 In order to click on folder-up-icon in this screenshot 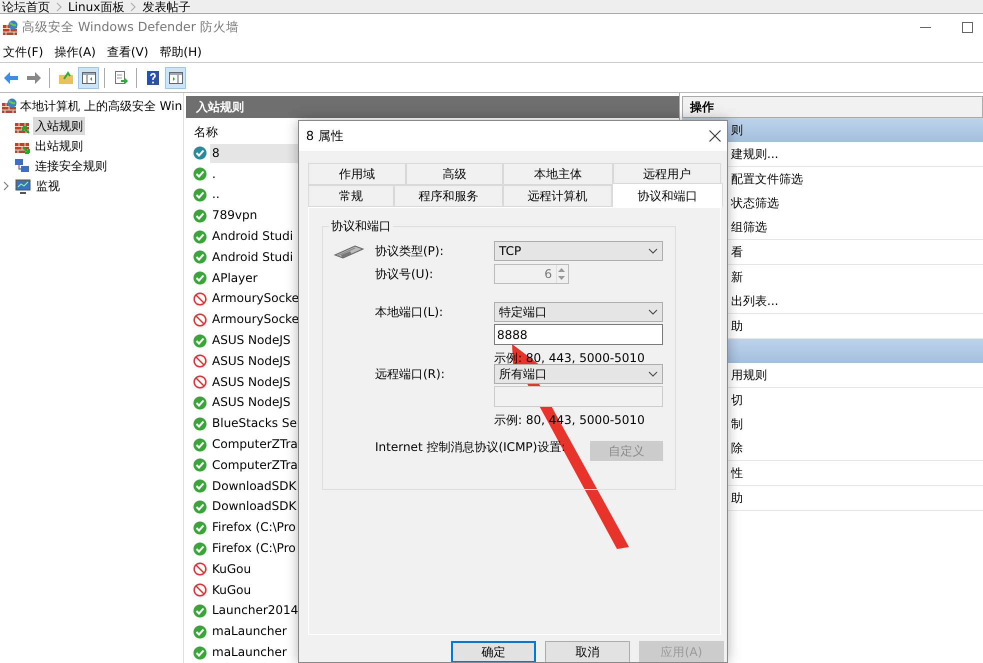, I will do `click(66, 78)`.